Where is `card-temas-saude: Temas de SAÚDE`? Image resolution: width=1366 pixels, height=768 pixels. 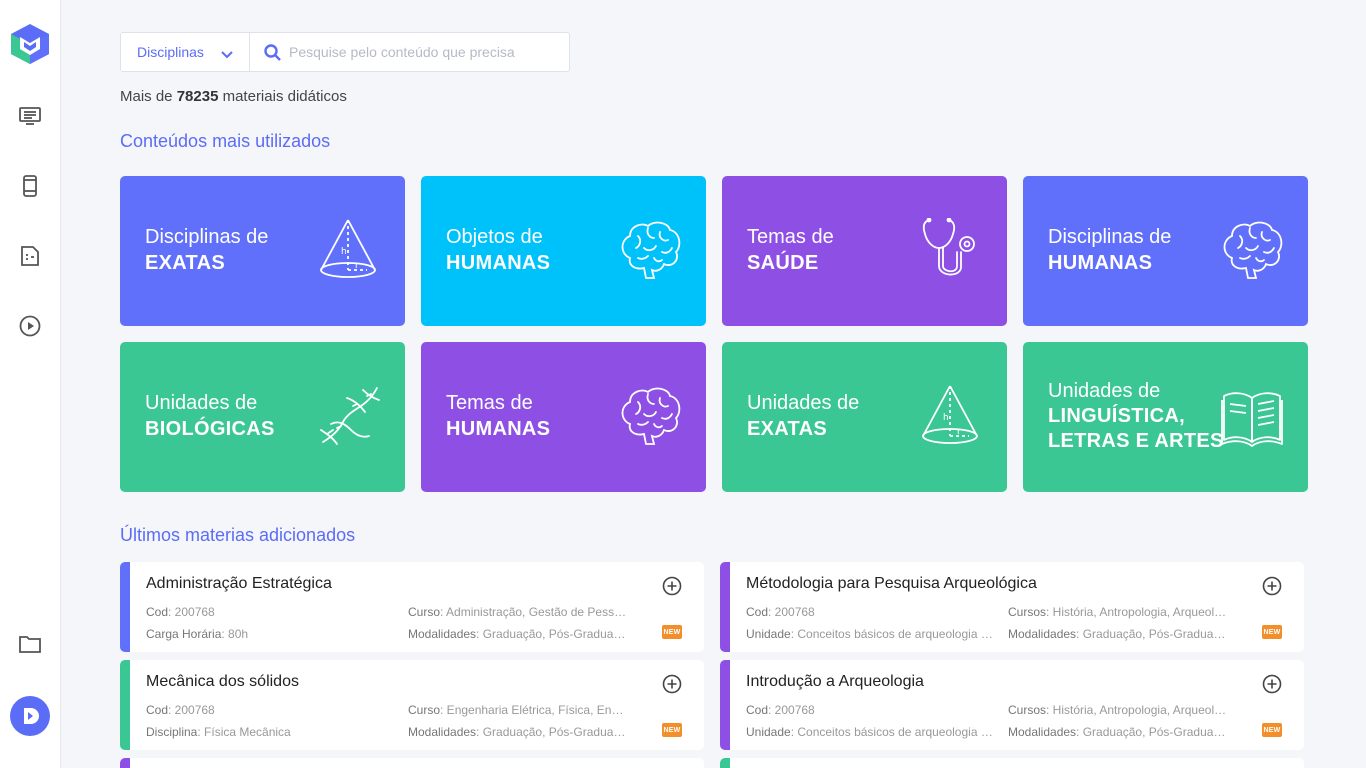
card-temas-saude: Temas de SAÚDE is located at coordinates (864, 251).